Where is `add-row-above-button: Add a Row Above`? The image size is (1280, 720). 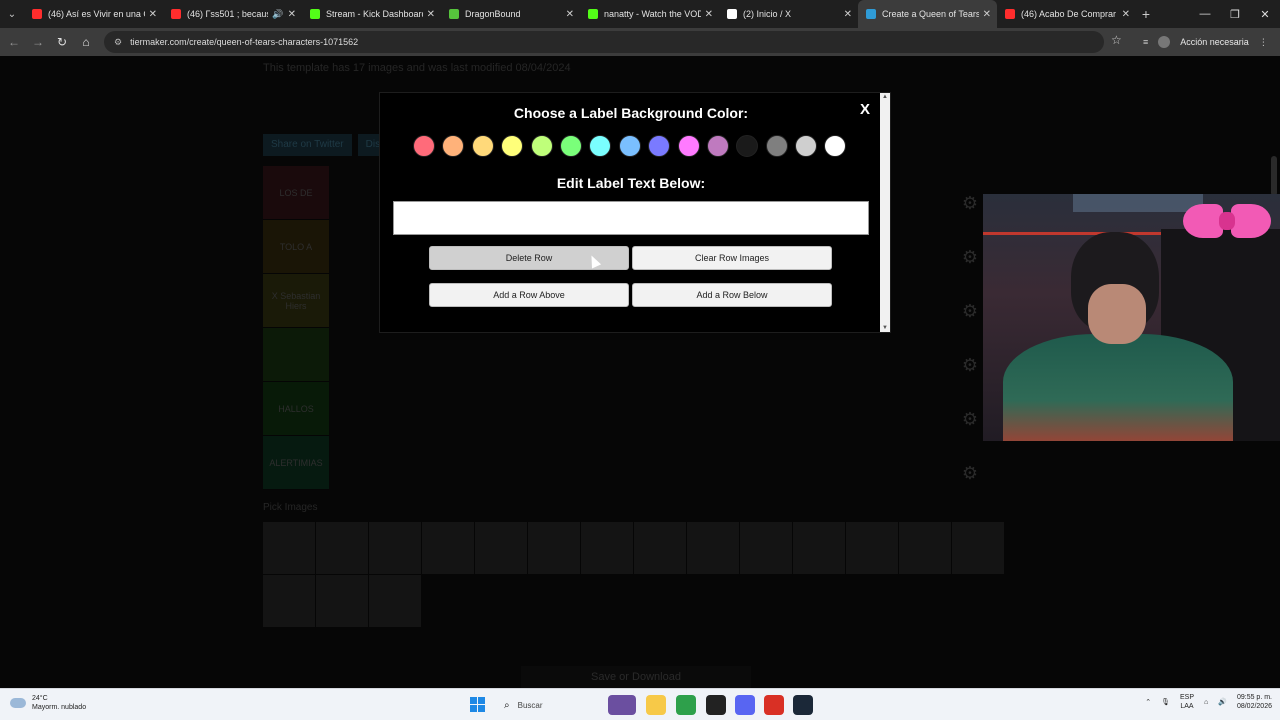 add-row-above-button: Add a Row Above is located at coordinates (529, 295).